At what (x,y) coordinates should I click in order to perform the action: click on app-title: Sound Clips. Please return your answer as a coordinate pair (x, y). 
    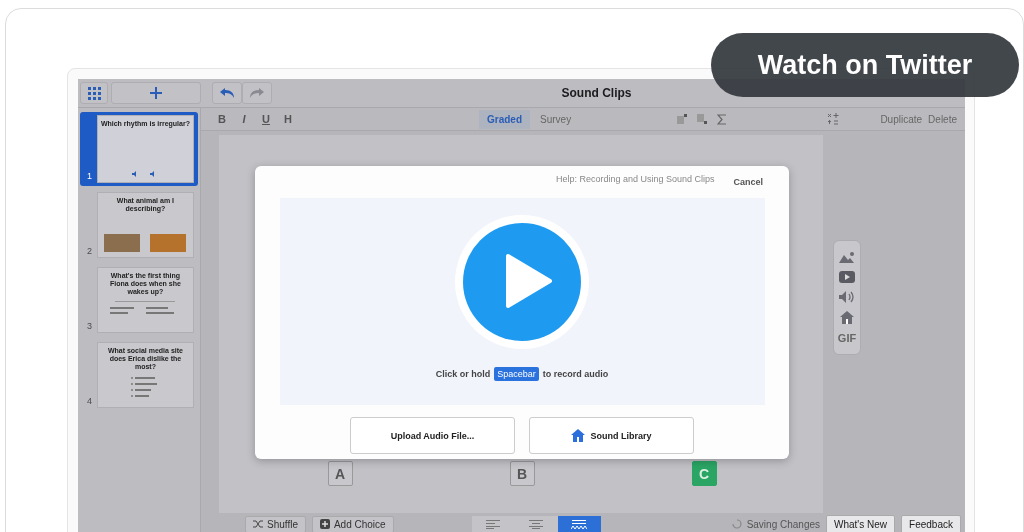
    Looking at the image, I should click on (596, 93).